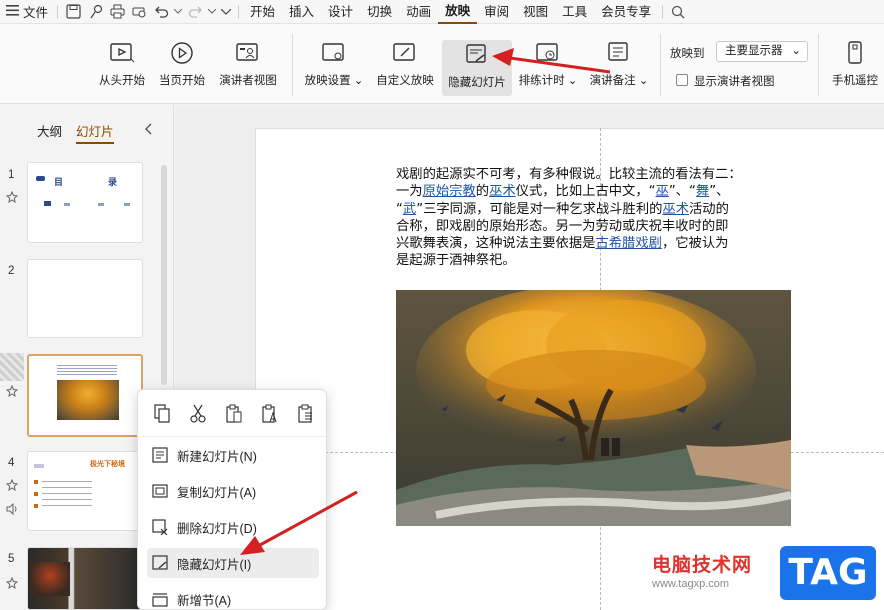 Image resolution: width=884 pixels, height=610 pixels. What do you see at coordinates (12, 510) in the screenshot?
I see `audio-icon` at bounding box center [12, 510].